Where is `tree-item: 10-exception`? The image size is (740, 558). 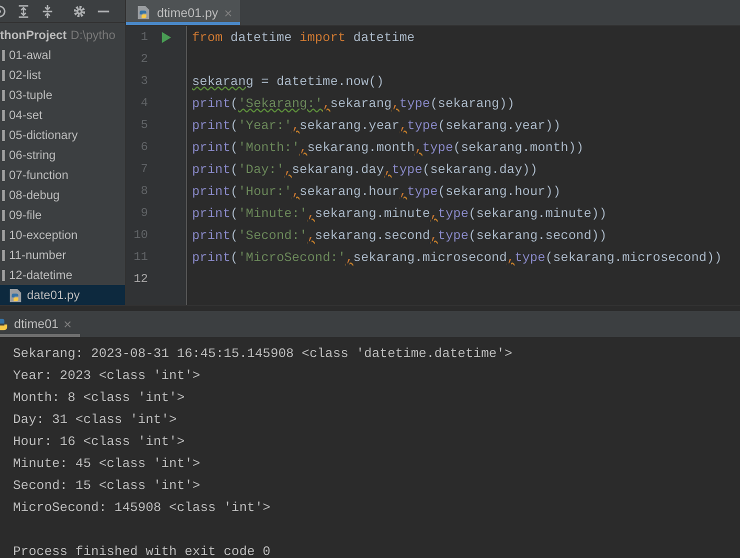
tree-item: 10-exception is located at coordinates (62, 235).